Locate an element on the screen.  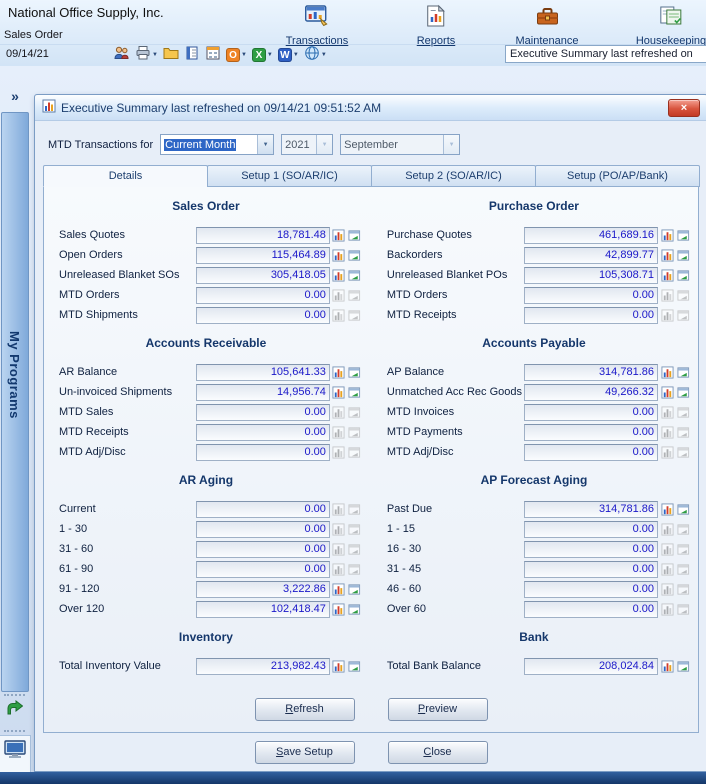
metric-value-field: 14,956.74 is located at coordinates (262, 392).